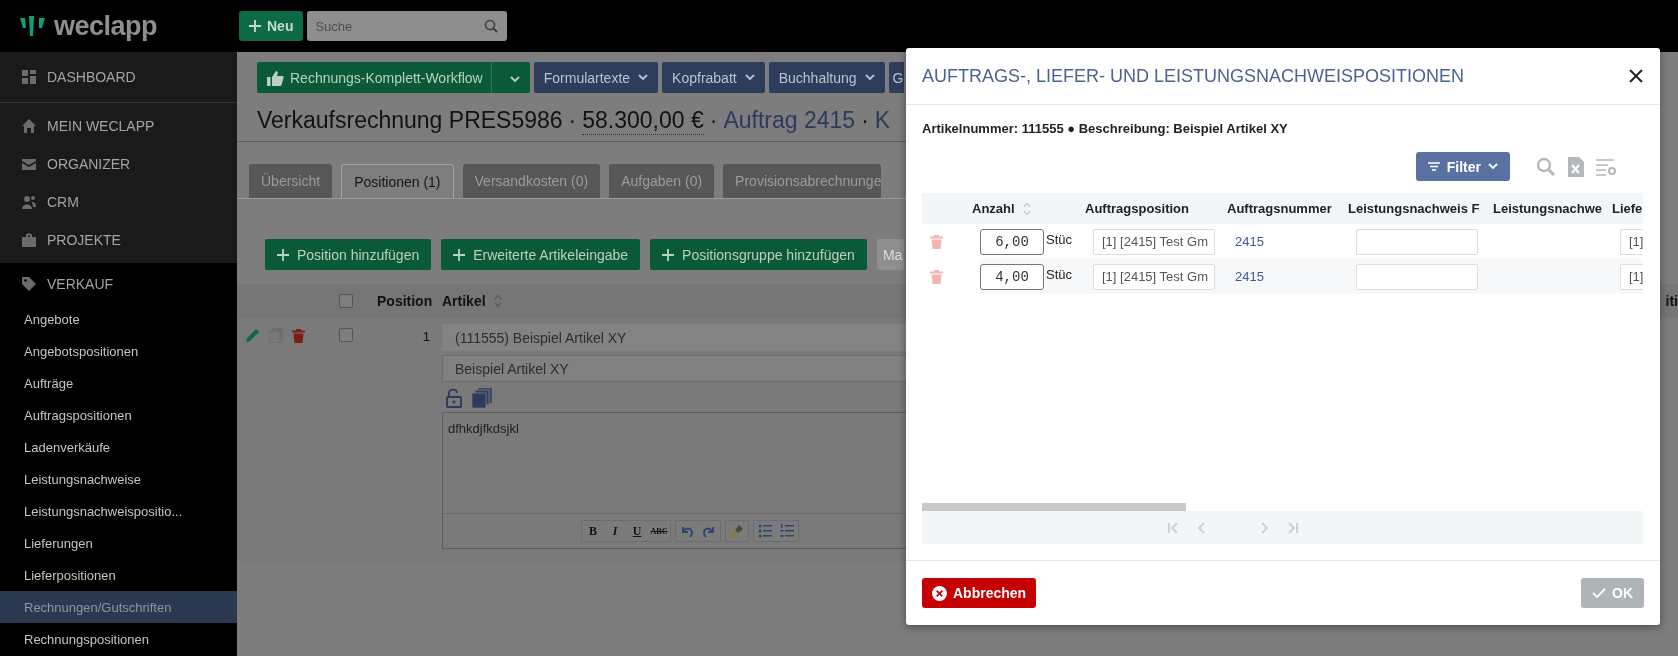 Image resolution: width=1678 pixels, height=656 pixels. Describe the element at coordinates (826, 77) in the screenshot. I see `dropdown-button: Buchhaltung` at that location.